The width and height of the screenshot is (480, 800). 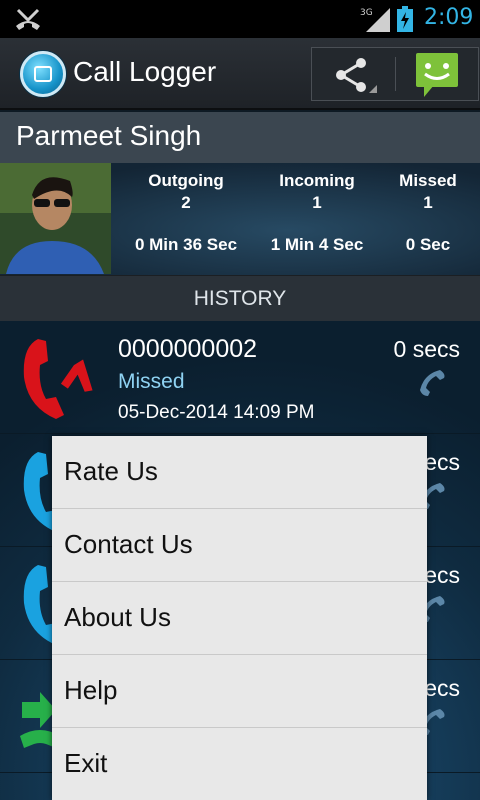 What do you see at coordinates (188, 349) in the screenshot?
I see `call-number: 0000000002` at bounding box center [188, 349].